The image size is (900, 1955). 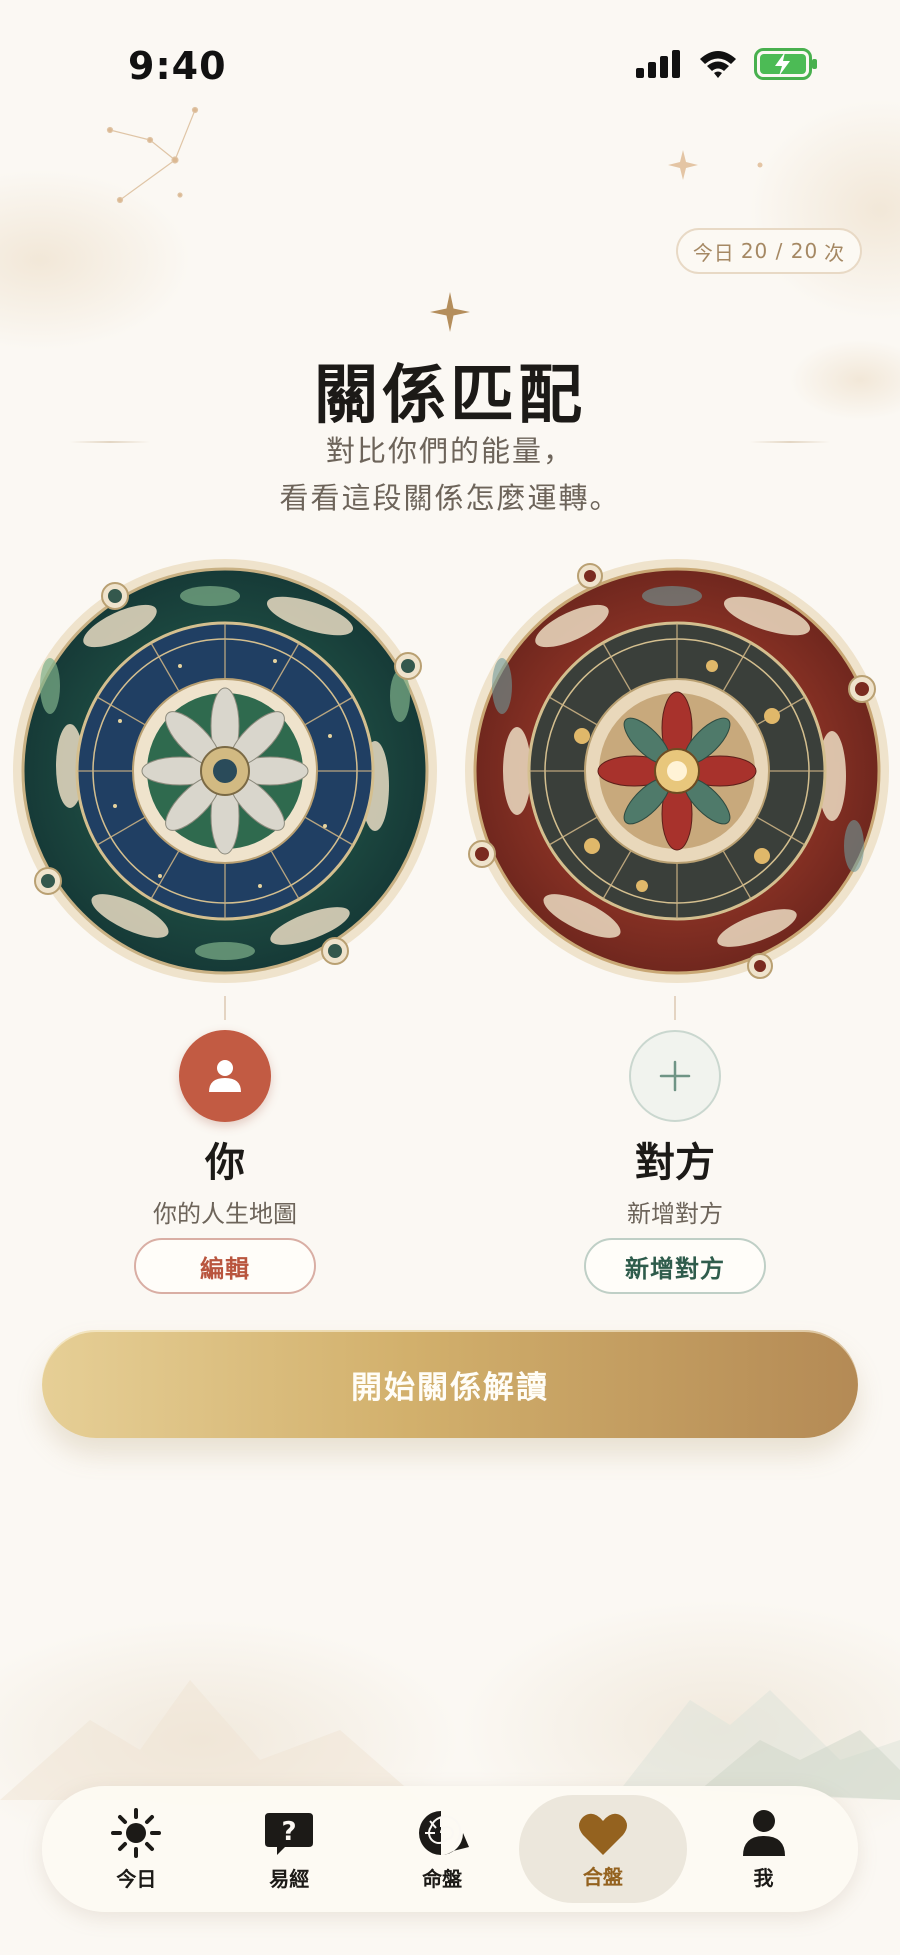 What do you see at coordinates (225, 771) in the screenshot?
I see `your-chart-mandala` at bounding box center [225, 771].